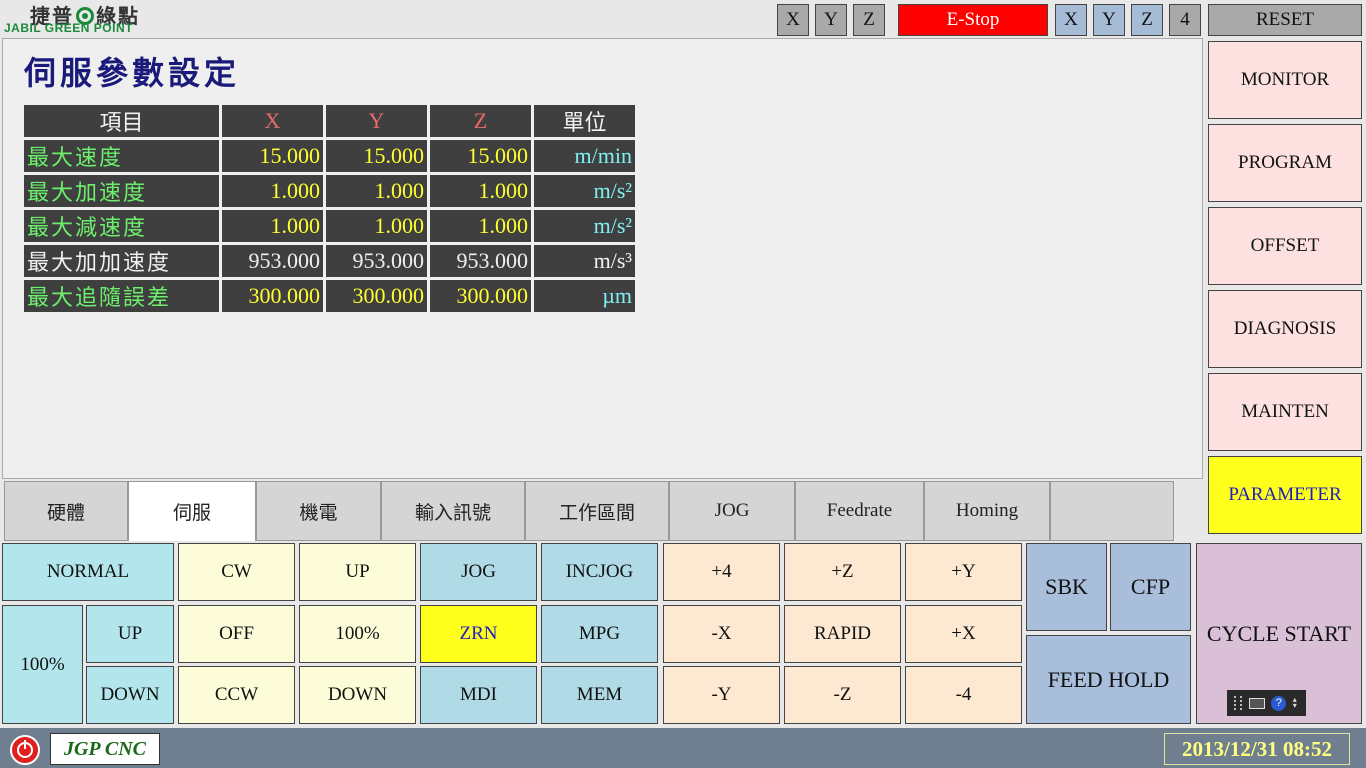 The width and height of the screenshot is (1366, 768). I want to click on row-unit: m/s³, so click(584, 261).